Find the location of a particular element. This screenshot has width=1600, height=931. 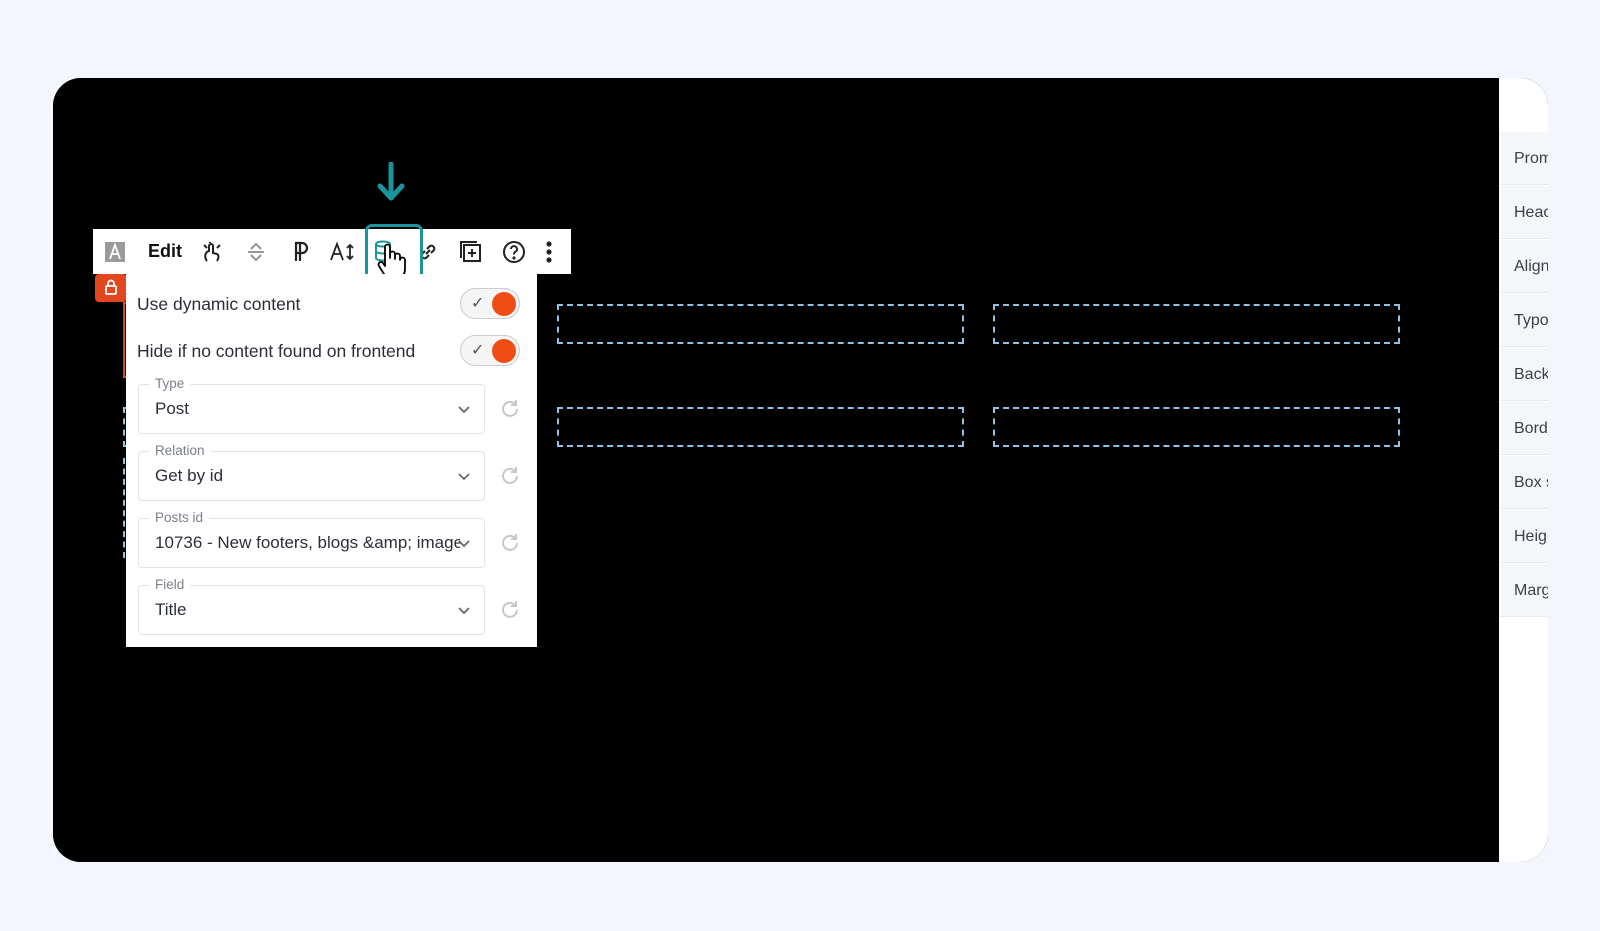

settings-section-prompt: Prom is located at coordinates (1523, 158).